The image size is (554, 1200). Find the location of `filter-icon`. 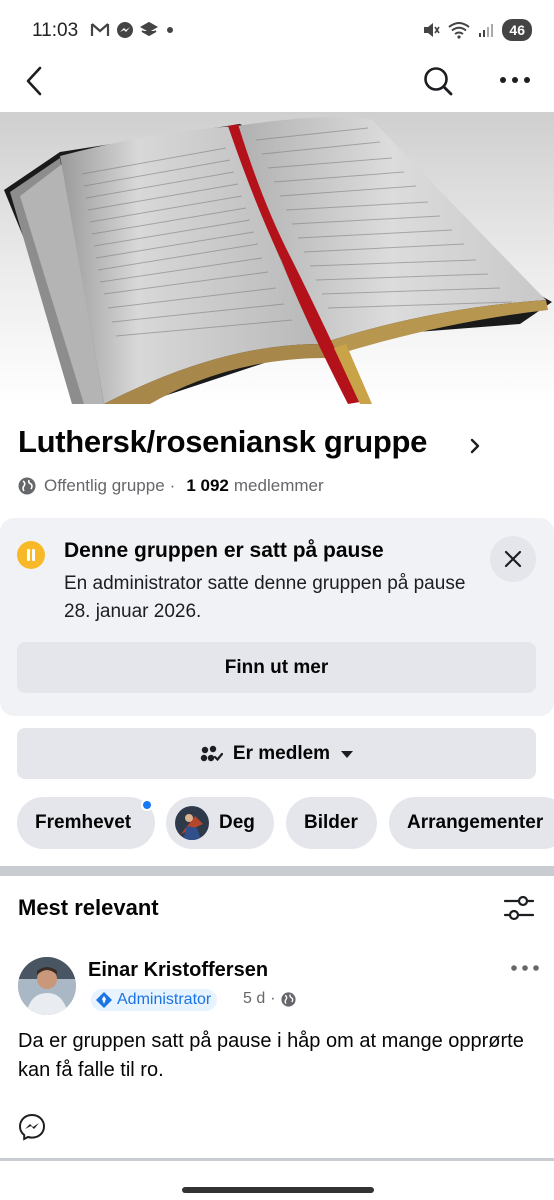

filter-icon is located at coordinates (519, 908).